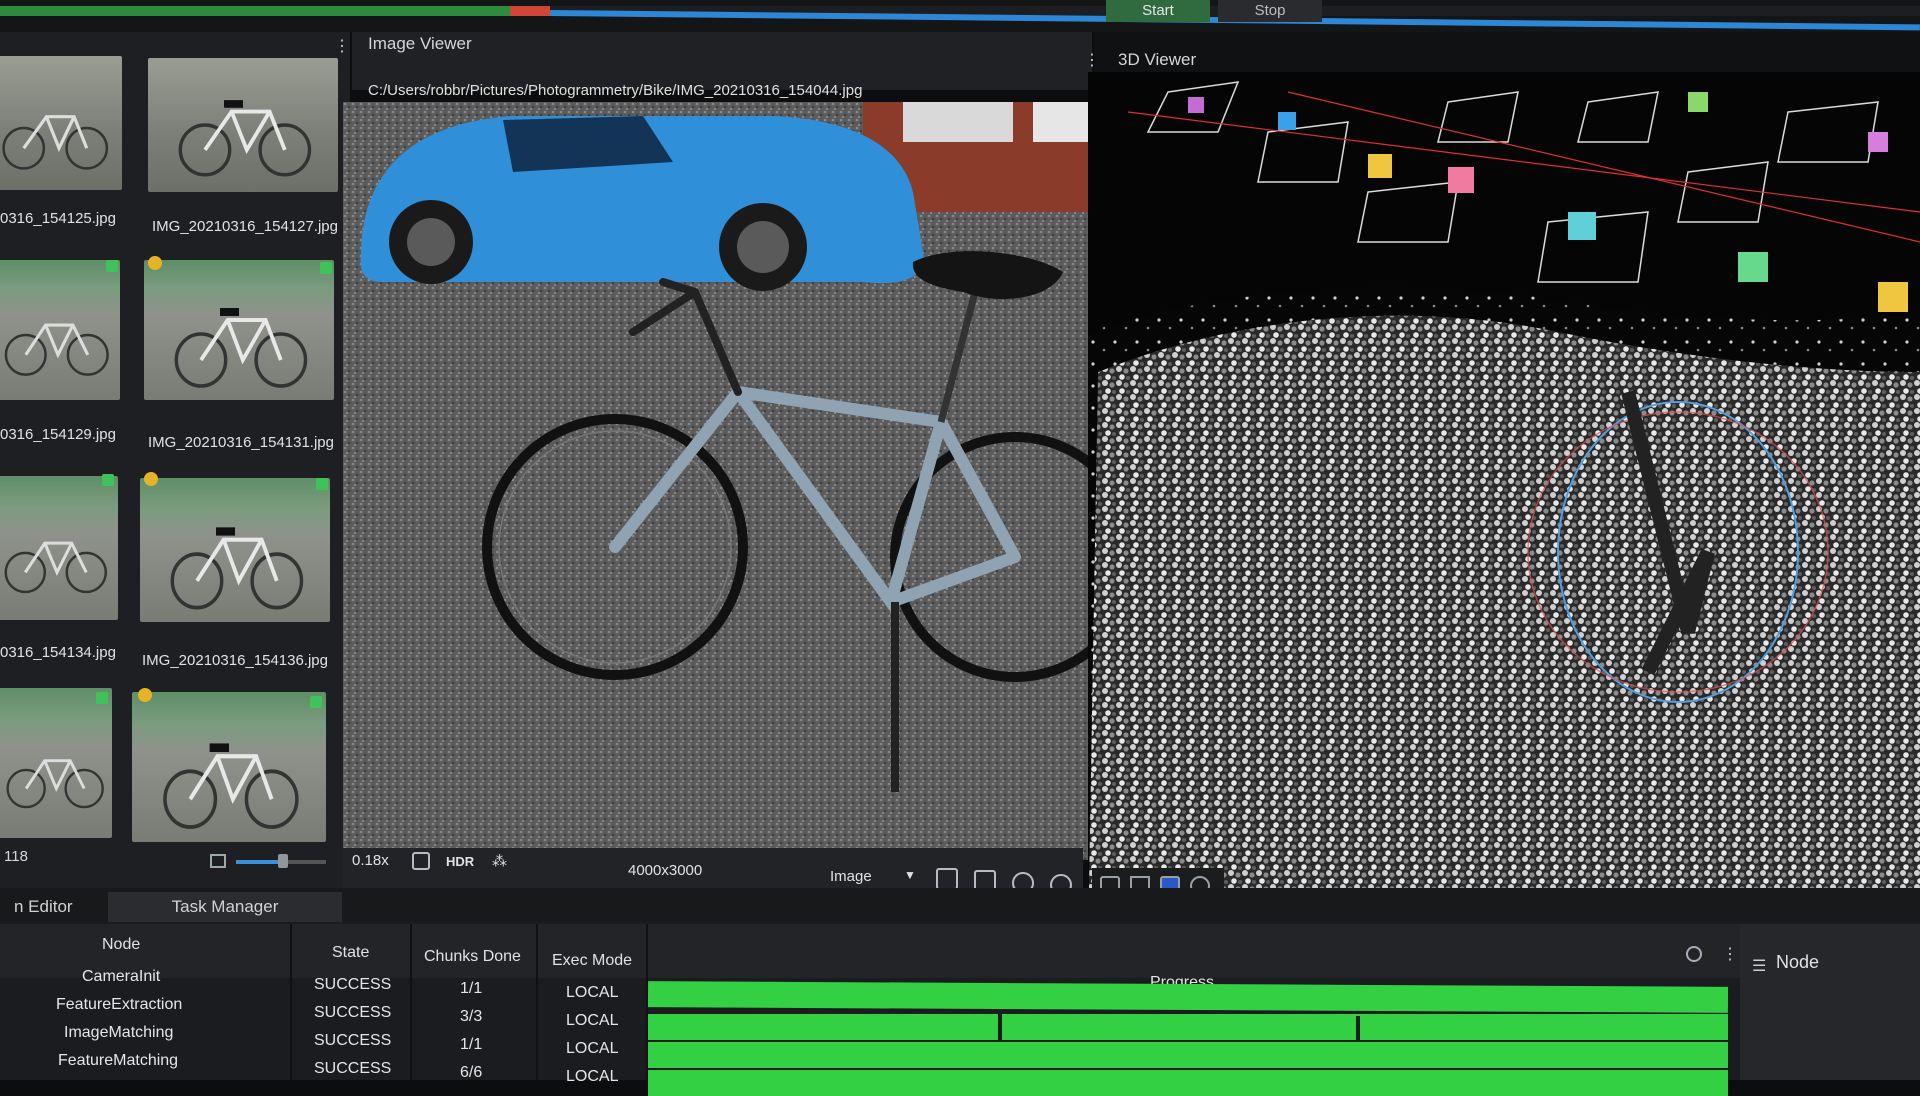 Image resolution: width=1920 pixels, height=1096 pixels. What do you see at coordinates (342, 46) in the screenshot?
I see `gallery-menu-icon: ⋮` at bounding box center [342, 46].